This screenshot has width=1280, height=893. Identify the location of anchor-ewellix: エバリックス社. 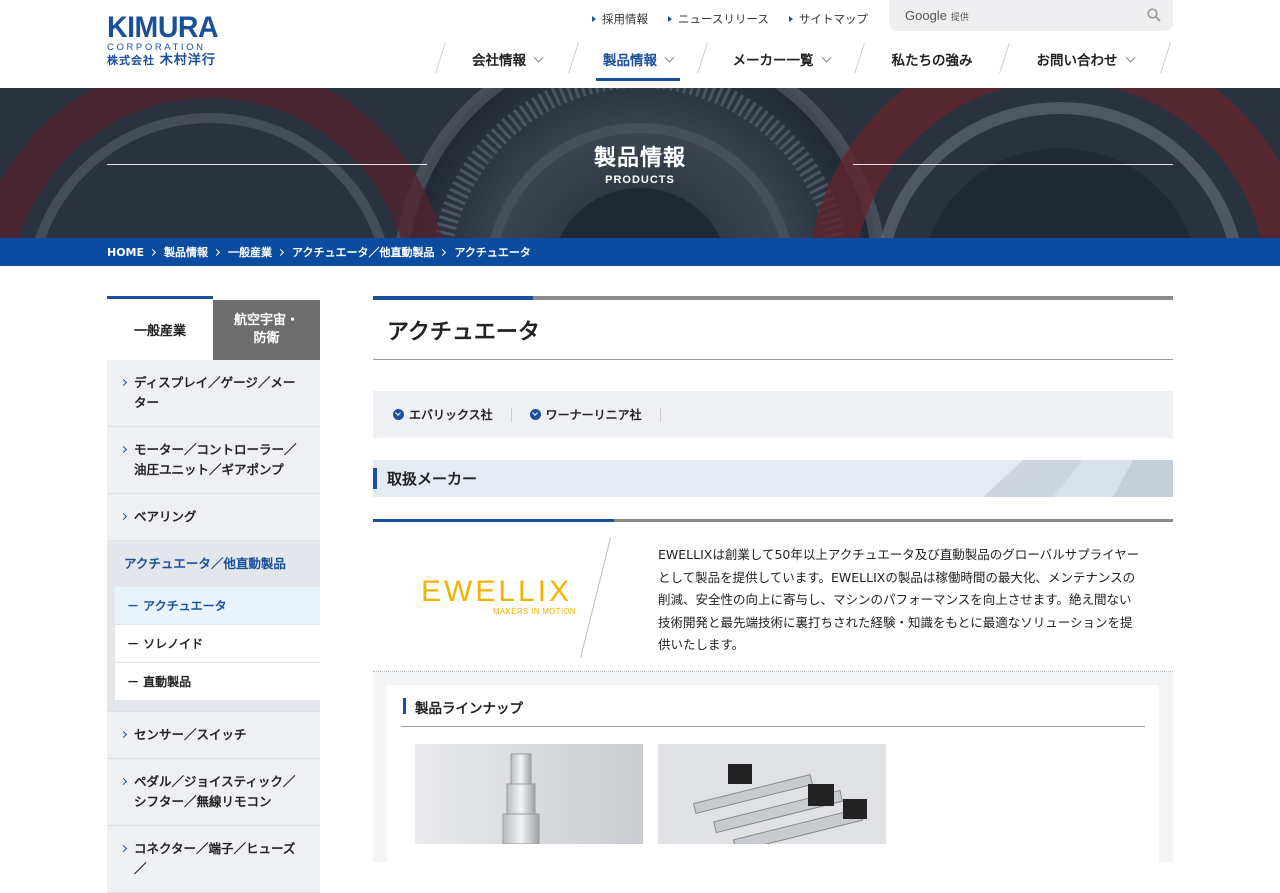
(443, 414).